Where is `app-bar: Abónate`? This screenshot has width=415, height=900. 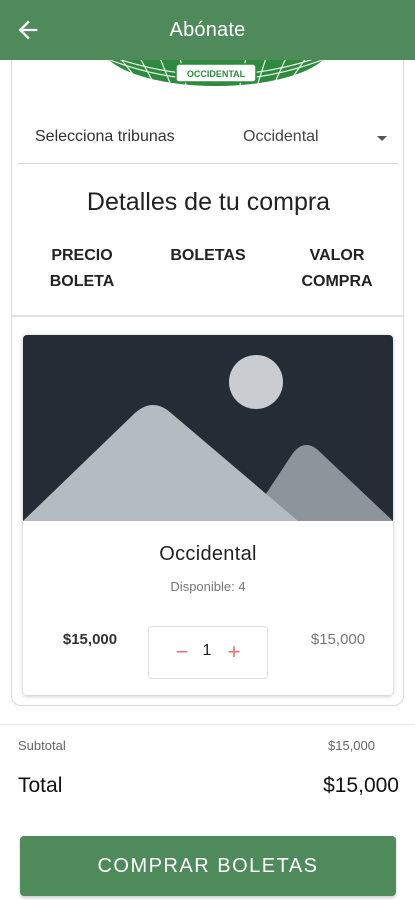 app-bar: Abónate is located at coordinates (207, 30).